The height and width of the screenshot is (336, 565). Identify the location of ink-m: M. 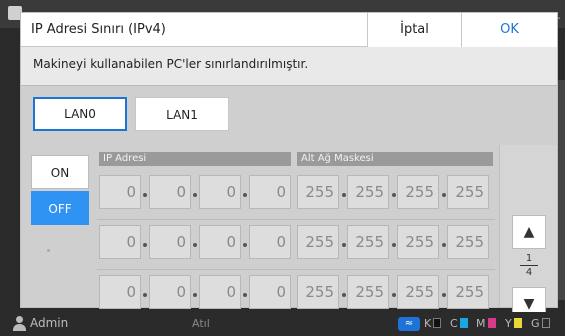
(486, 323).